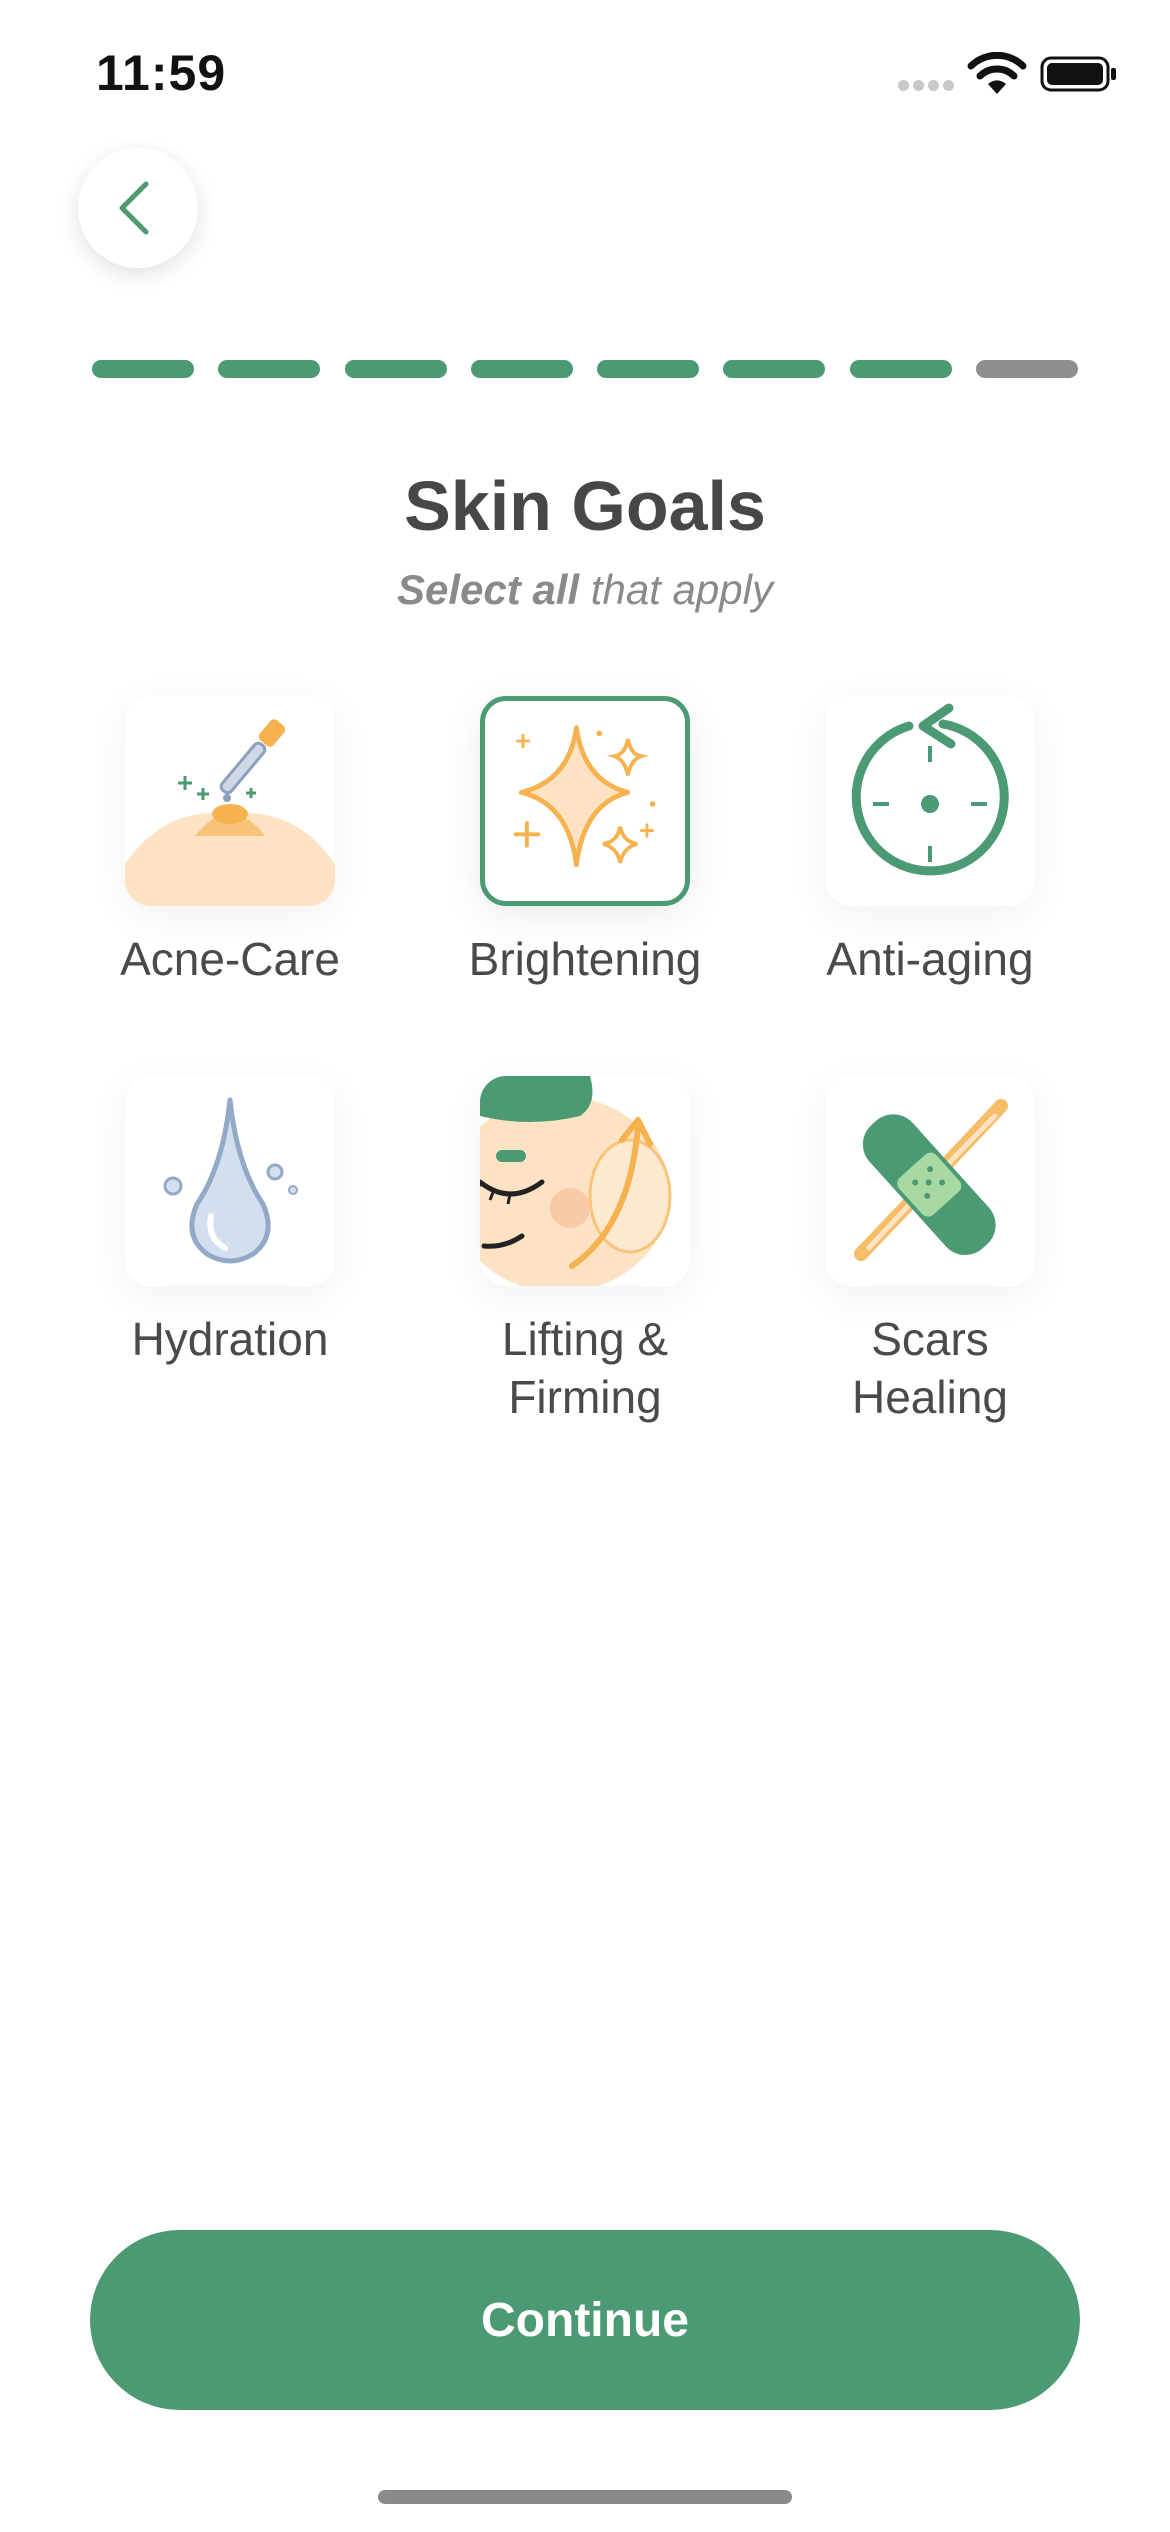 This screenshot has height=2532, width=1170. Describe the element at coordinates (585, 1368) in the screenshot. I see `goal-label: Lifting & Firming` at that location.